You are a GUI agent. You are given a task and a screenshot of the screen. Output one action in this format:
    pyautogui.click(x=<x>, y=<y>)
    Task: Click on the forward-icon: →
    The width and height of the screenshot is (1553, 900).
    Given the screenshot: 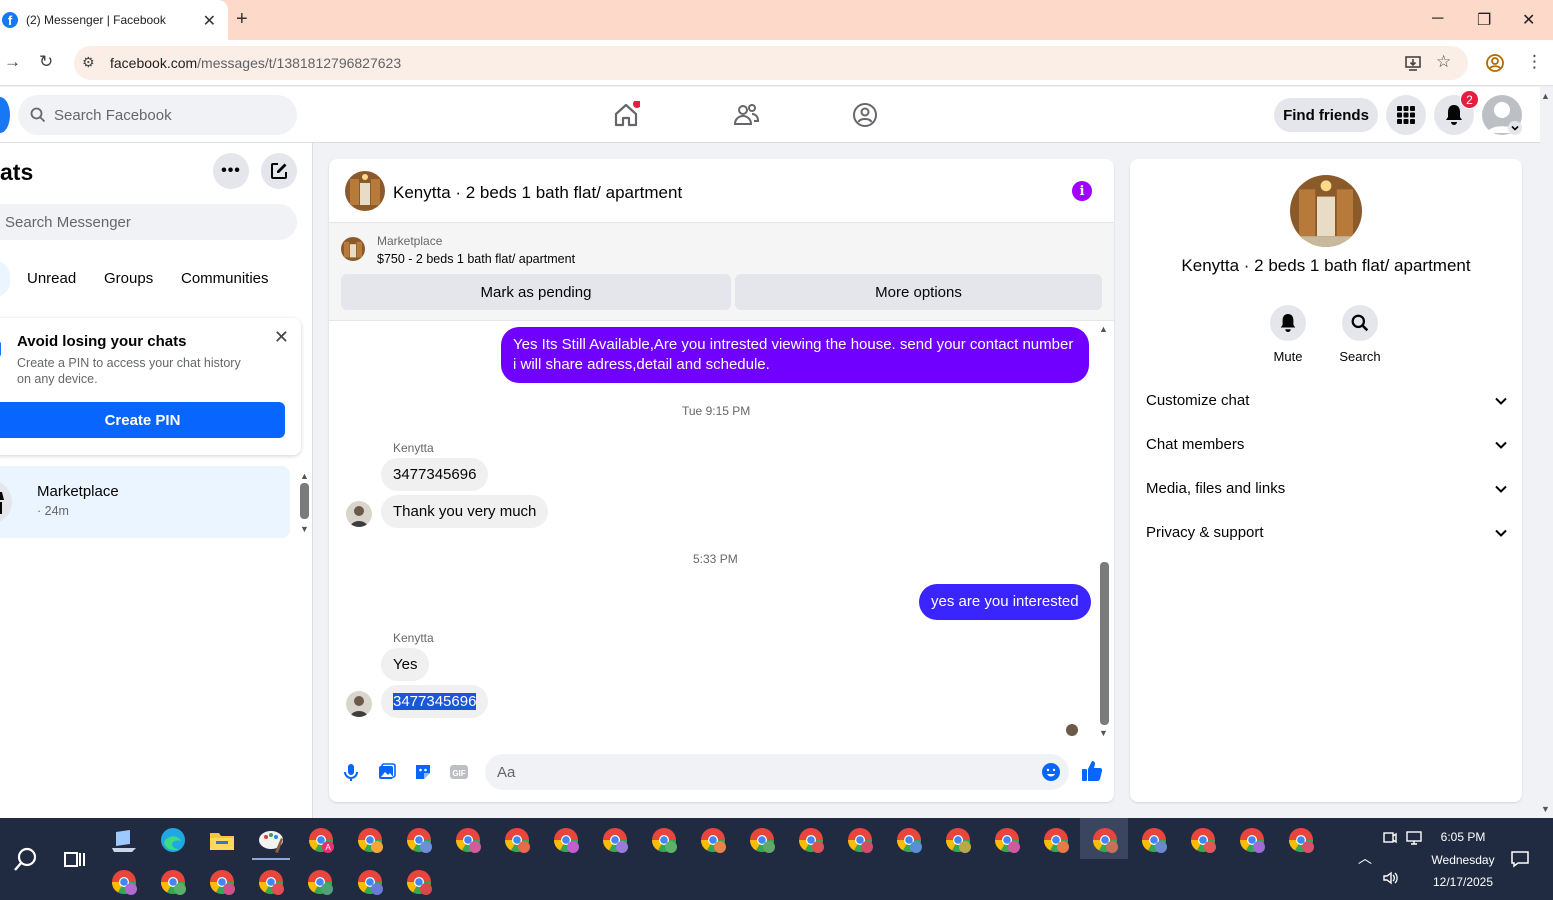 What is the action you would take?
    pyautogui.click(x=12, y=62)
    